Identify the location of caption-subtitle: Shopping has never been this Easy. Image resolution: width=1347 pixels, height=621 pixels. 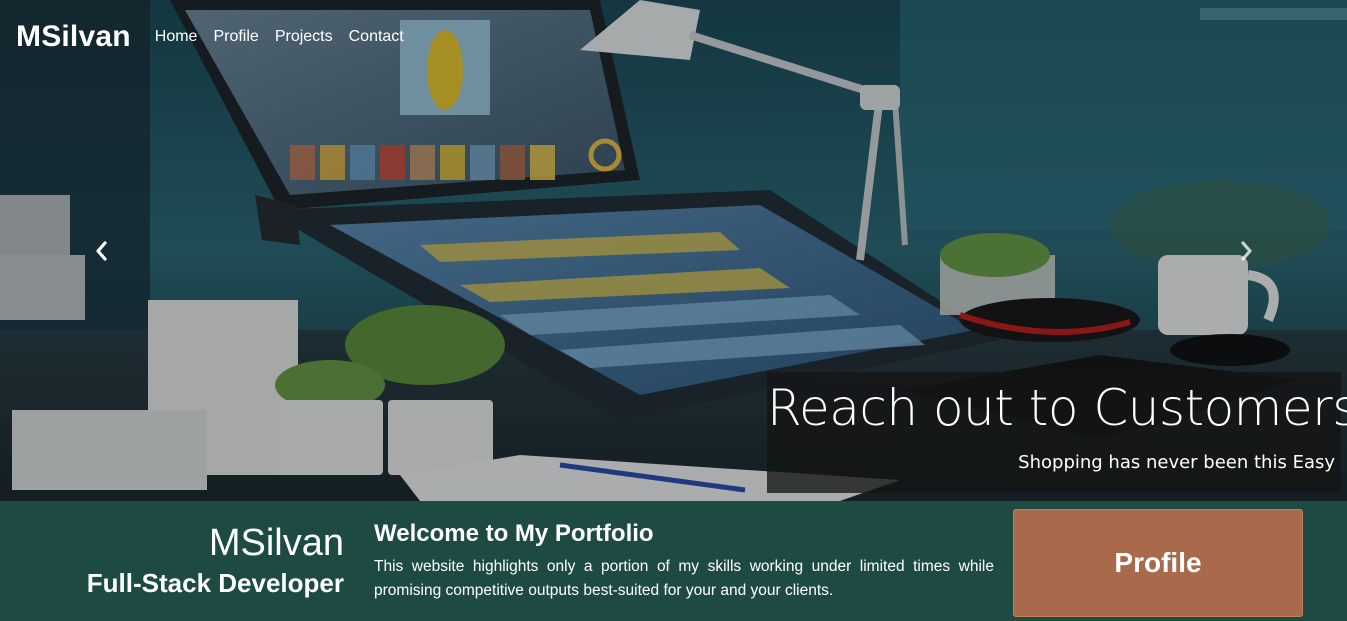
(1176, 462).